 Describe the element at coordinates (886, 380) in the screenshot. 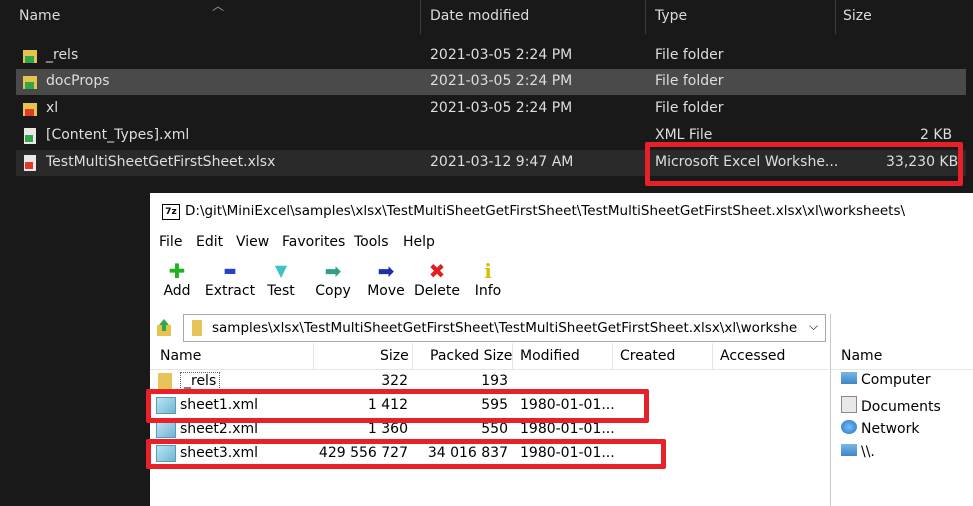

I see `side-item-computer: Computer` at that location.